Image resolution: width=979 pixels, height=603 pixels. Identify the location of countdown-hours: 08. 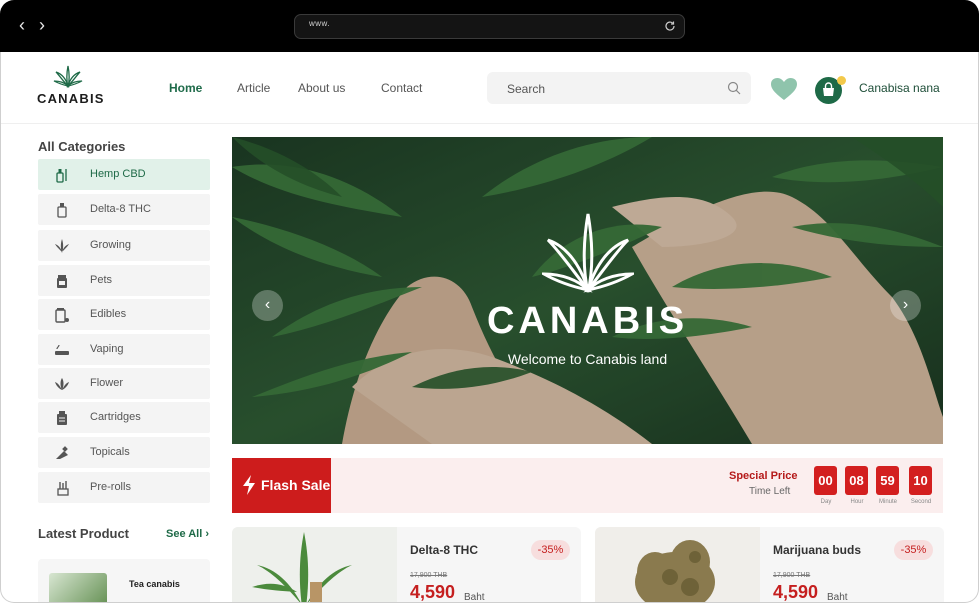
(856, 480).